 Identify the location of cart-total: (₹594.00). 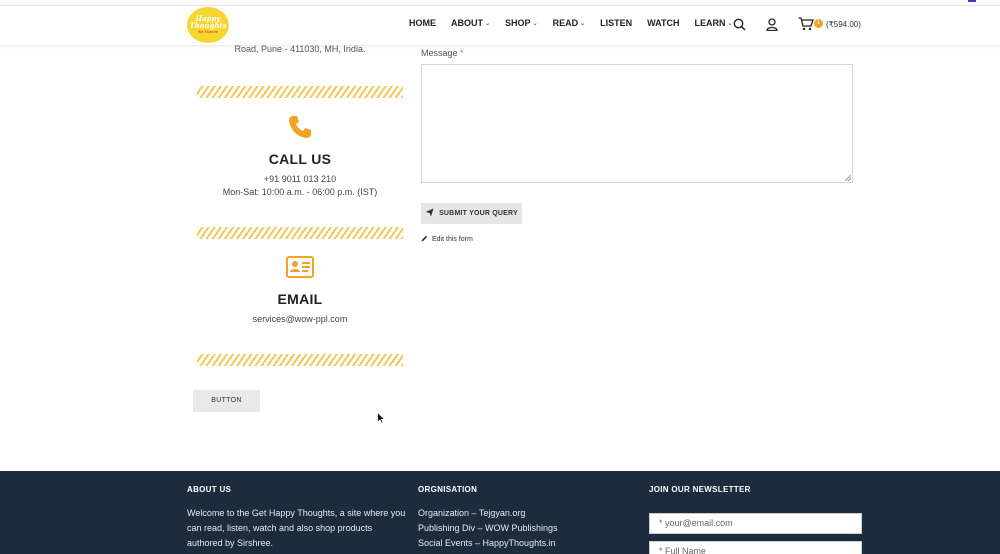
(843, 24).